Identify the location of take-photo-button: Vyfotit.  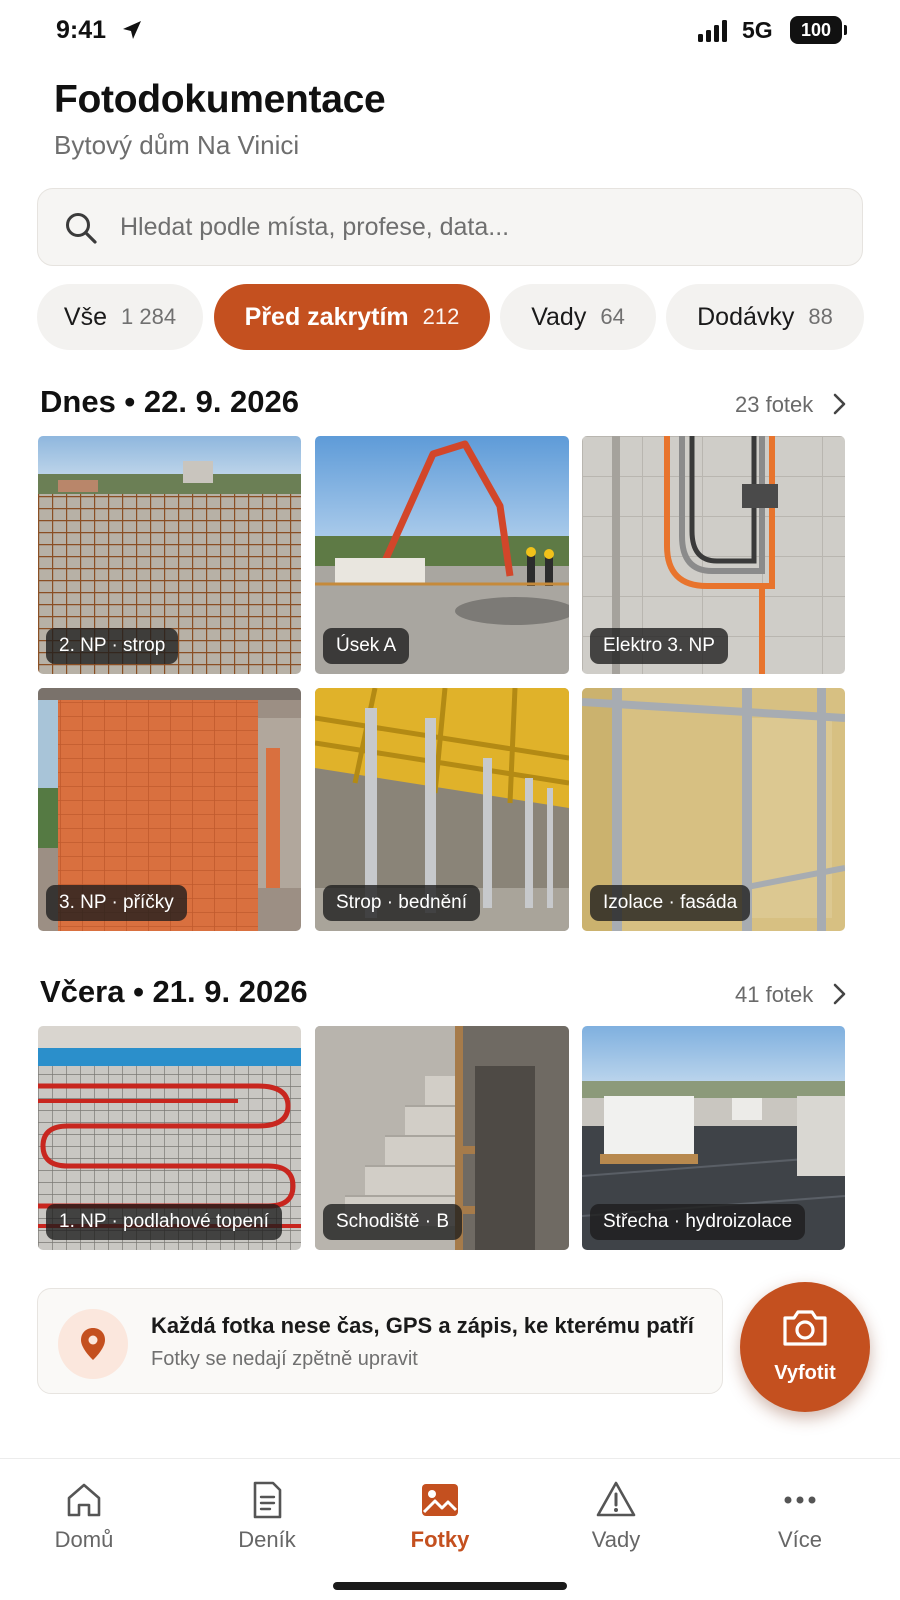
(805, 1347).